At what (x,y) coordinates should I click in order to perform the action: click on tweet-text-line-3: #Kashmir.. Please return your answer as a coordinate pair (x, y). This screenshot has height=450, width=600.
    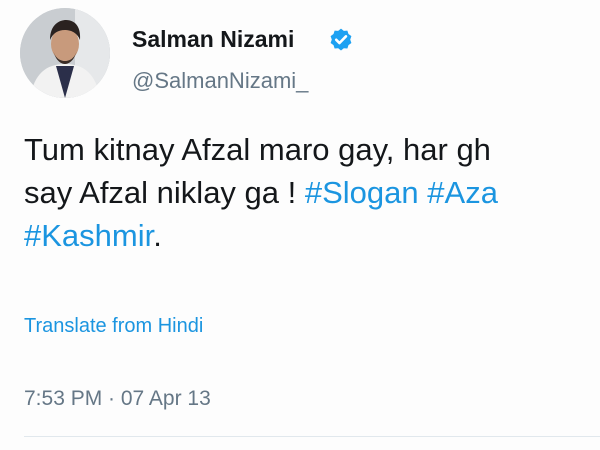
    Looking at the image, I should click on (312, 235).